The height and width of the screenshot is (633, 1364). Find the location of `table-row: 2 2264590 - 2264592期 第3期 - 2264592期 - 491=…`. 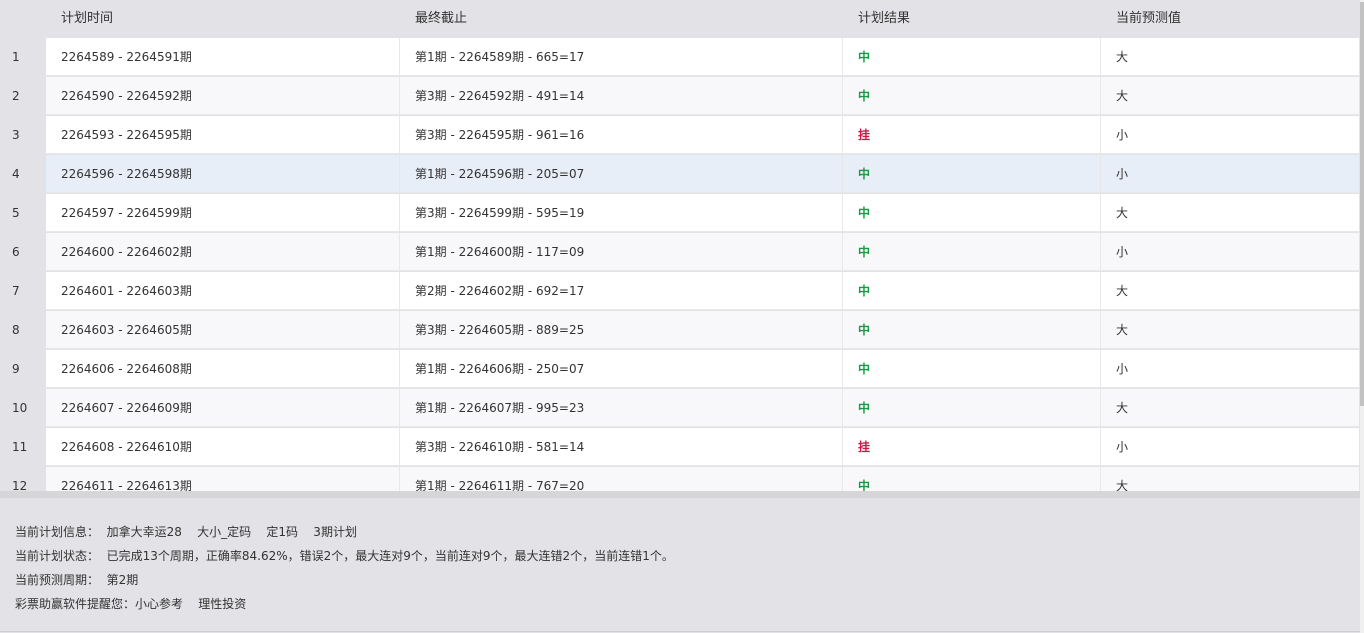

table-row: 2 2264590 - 2264592期 第3期 - 2264592期 - 491=… is located at coordinates (680, 96).